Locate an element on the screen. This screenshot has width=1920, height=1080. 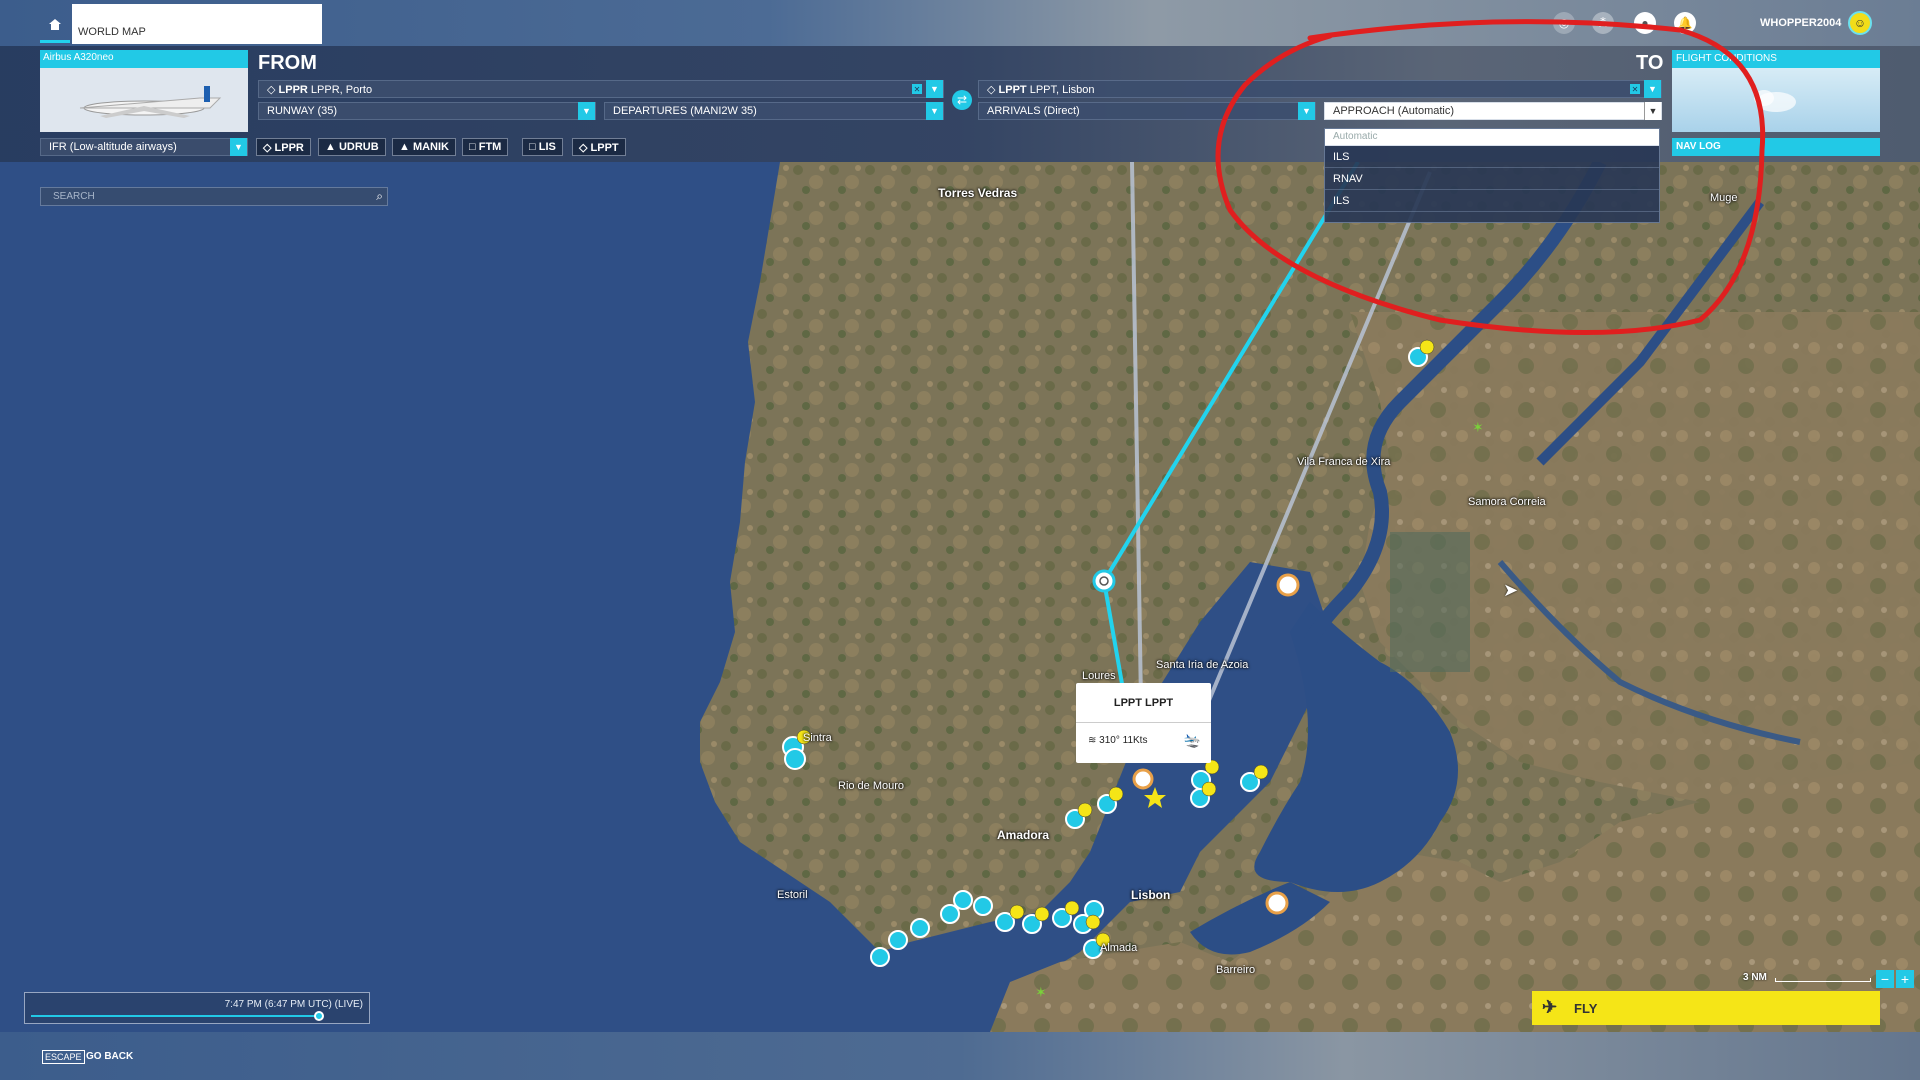
wind-value: 310° 11Kts is located at coordinates (1123, 740).